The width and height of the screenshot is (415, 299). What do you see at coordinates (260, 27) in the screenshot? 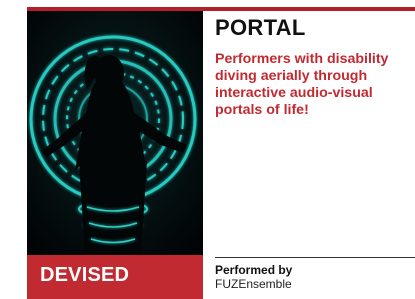
I see `show-title: PORTAL` at bounding box center [260, 27].